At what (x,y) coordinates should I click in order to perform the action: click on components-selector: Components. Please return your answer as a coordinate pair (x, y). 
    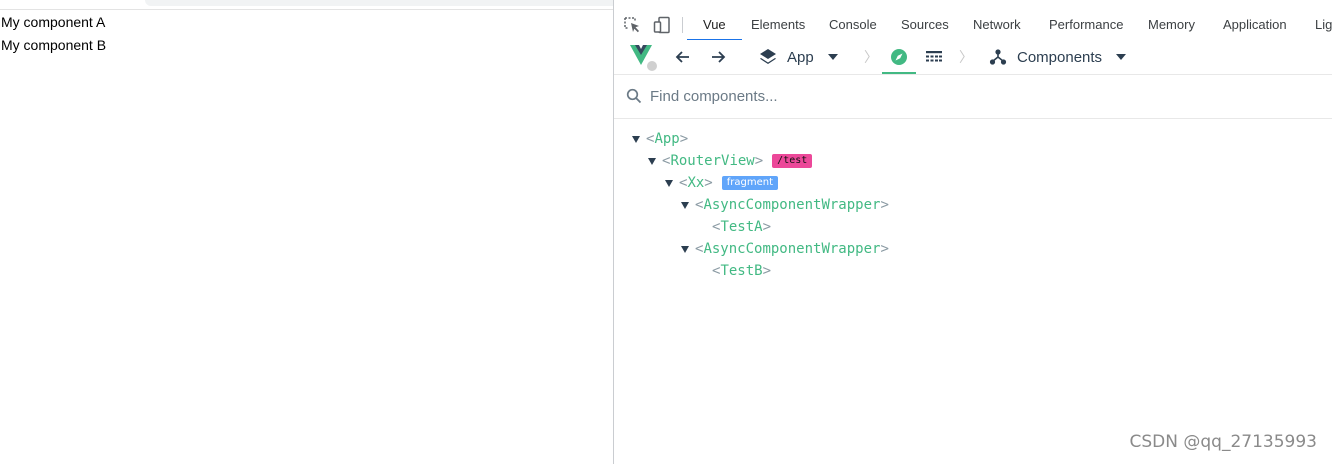
    Looking at the image, I should click on (1058, 57).